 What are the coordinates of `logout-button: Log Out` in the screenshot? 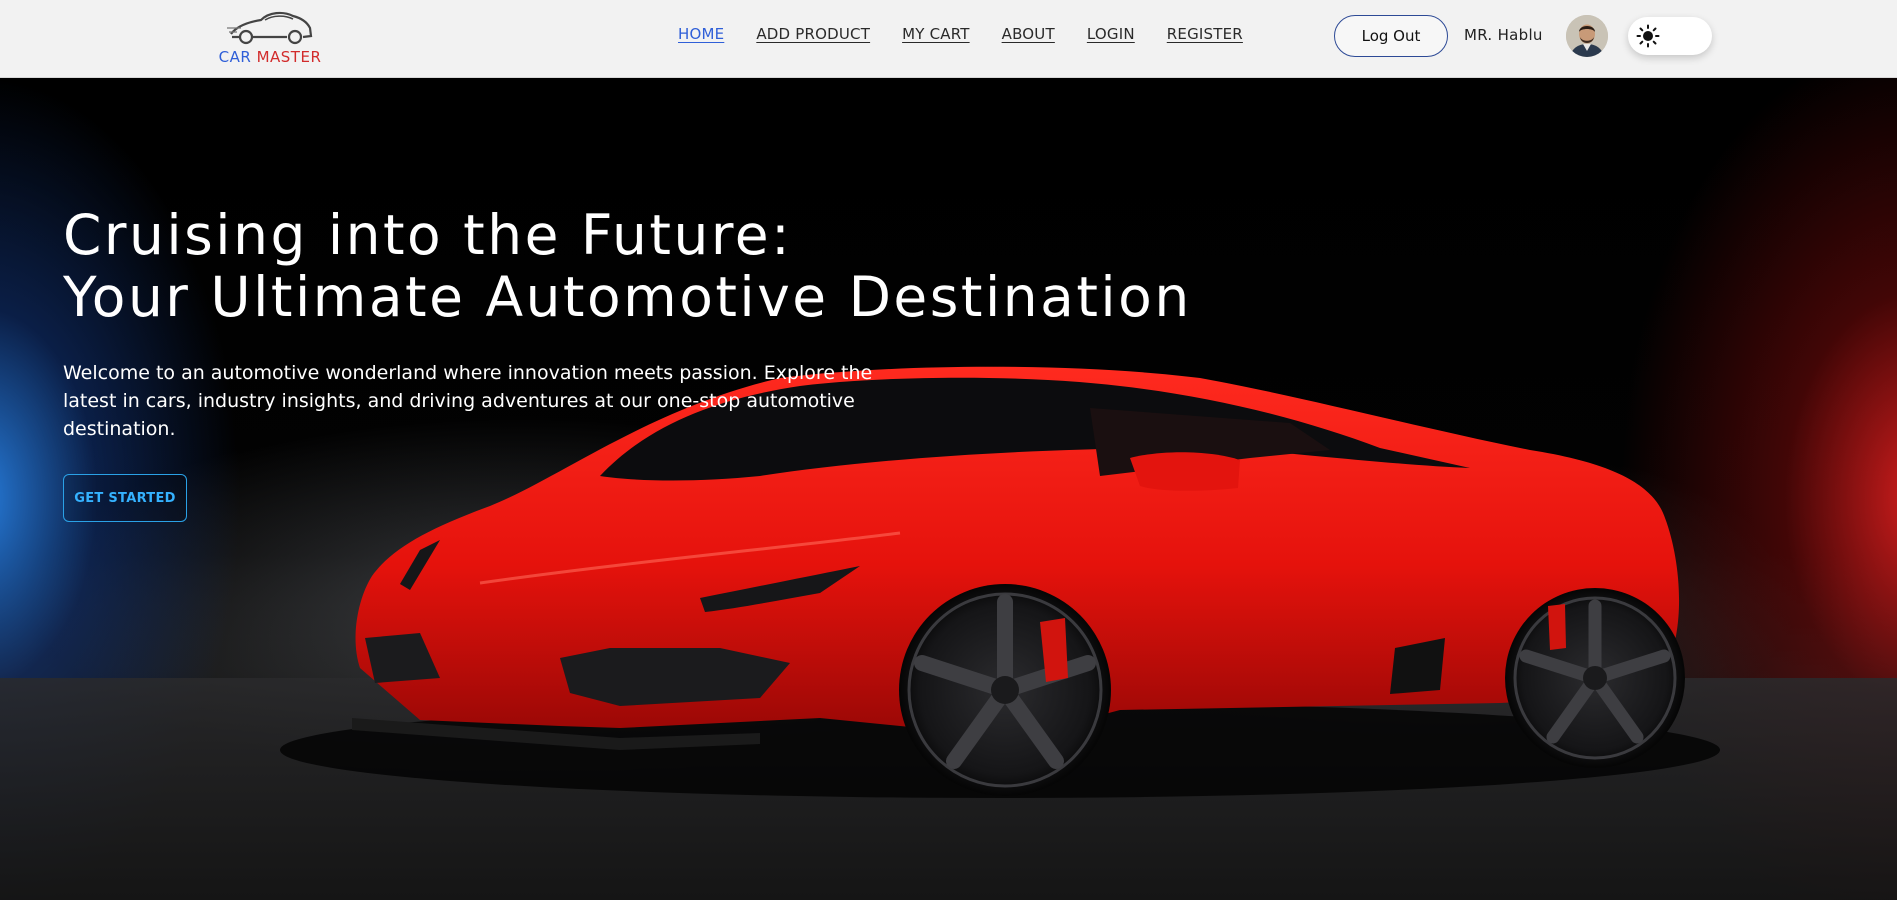 It's located at (1391, 36).